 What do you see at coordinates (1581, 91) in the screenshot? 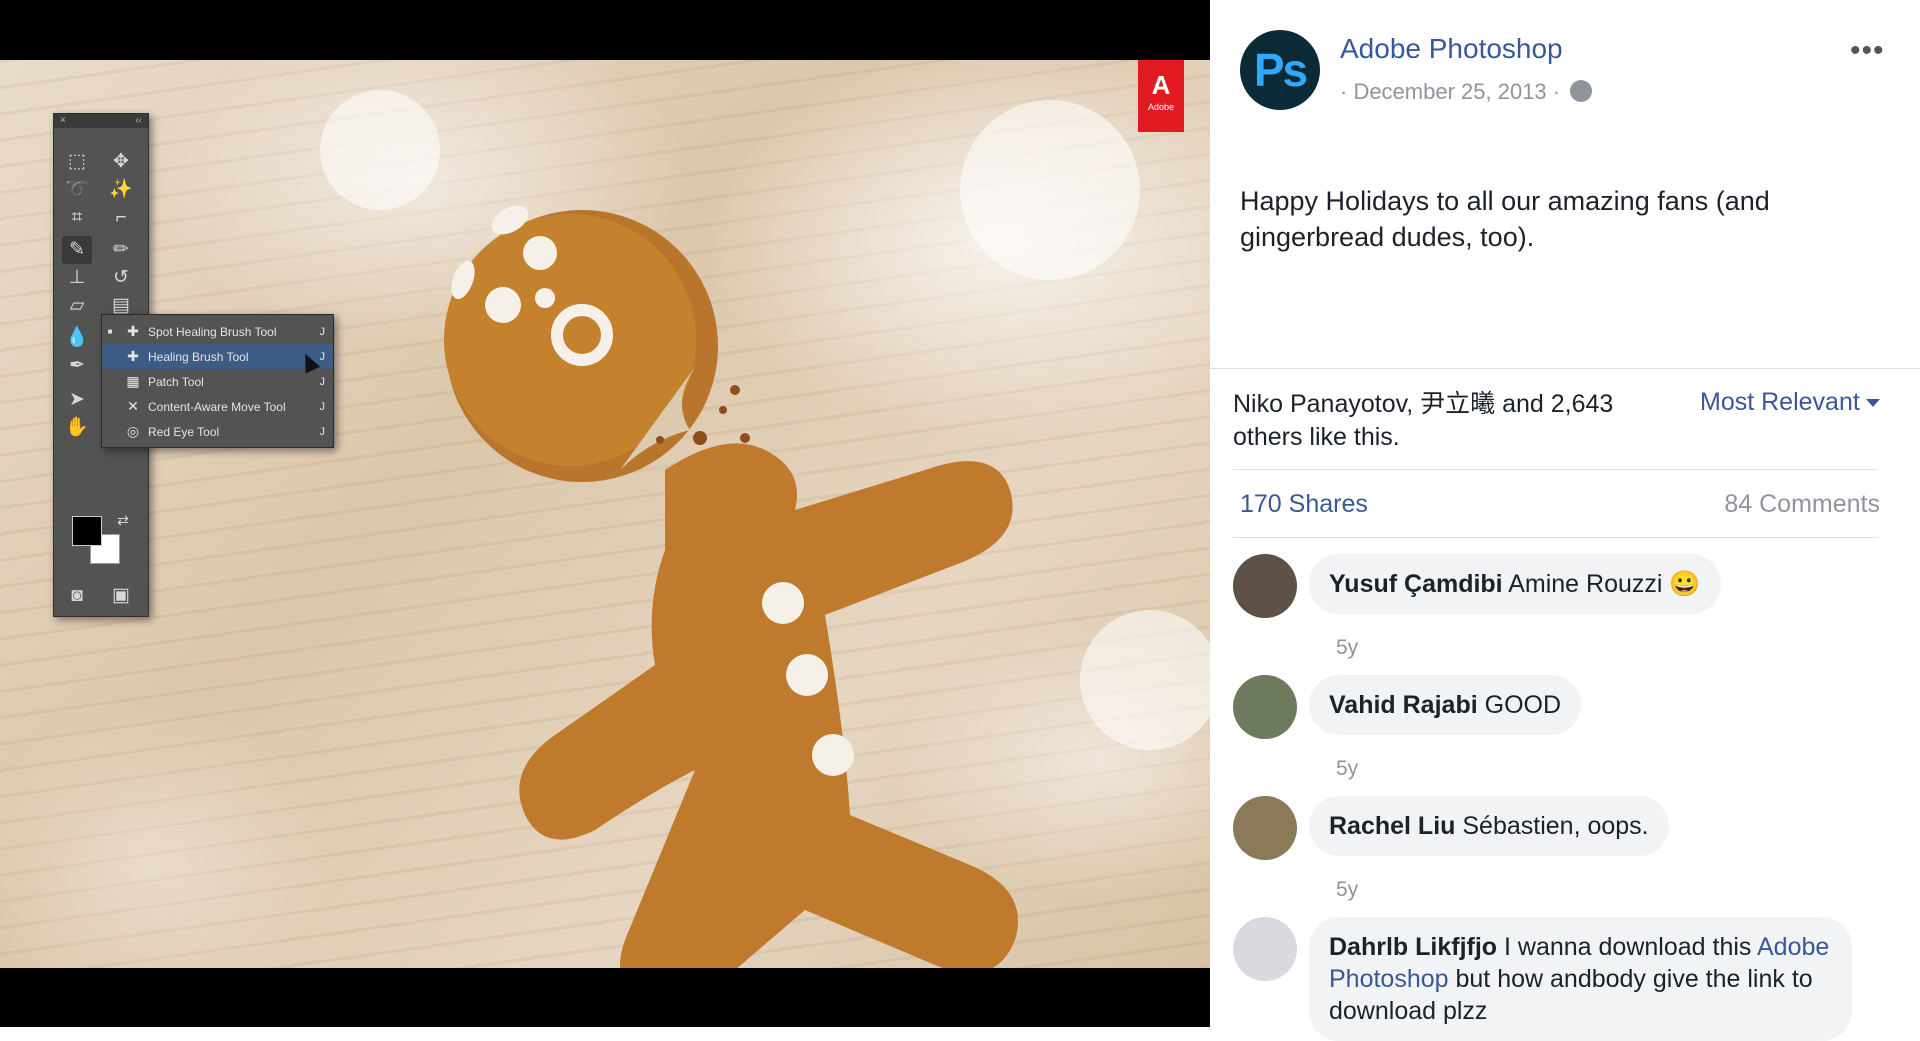
I see `globe-icon` at bounding box center [1581, 91].